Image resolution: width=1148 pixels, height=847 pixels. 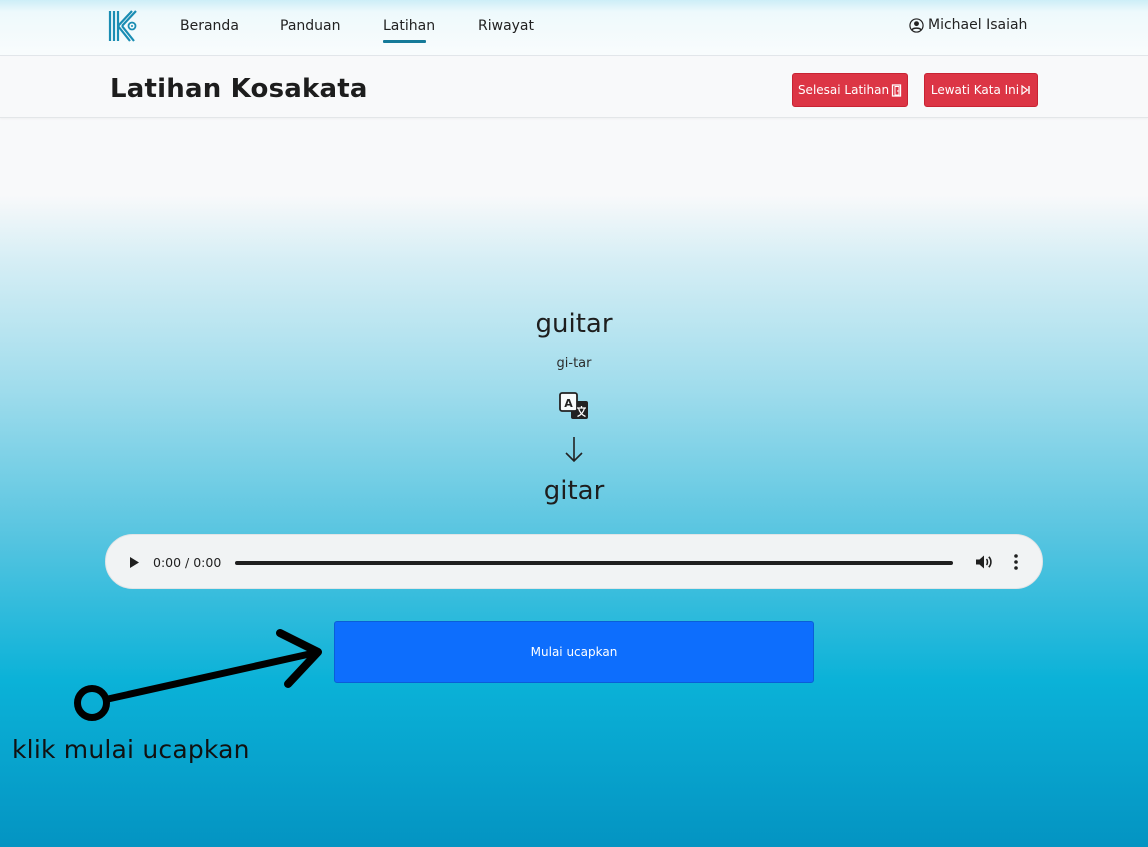 I want to click on user-name: Michael Isaiah, so click(x=978, y=25).